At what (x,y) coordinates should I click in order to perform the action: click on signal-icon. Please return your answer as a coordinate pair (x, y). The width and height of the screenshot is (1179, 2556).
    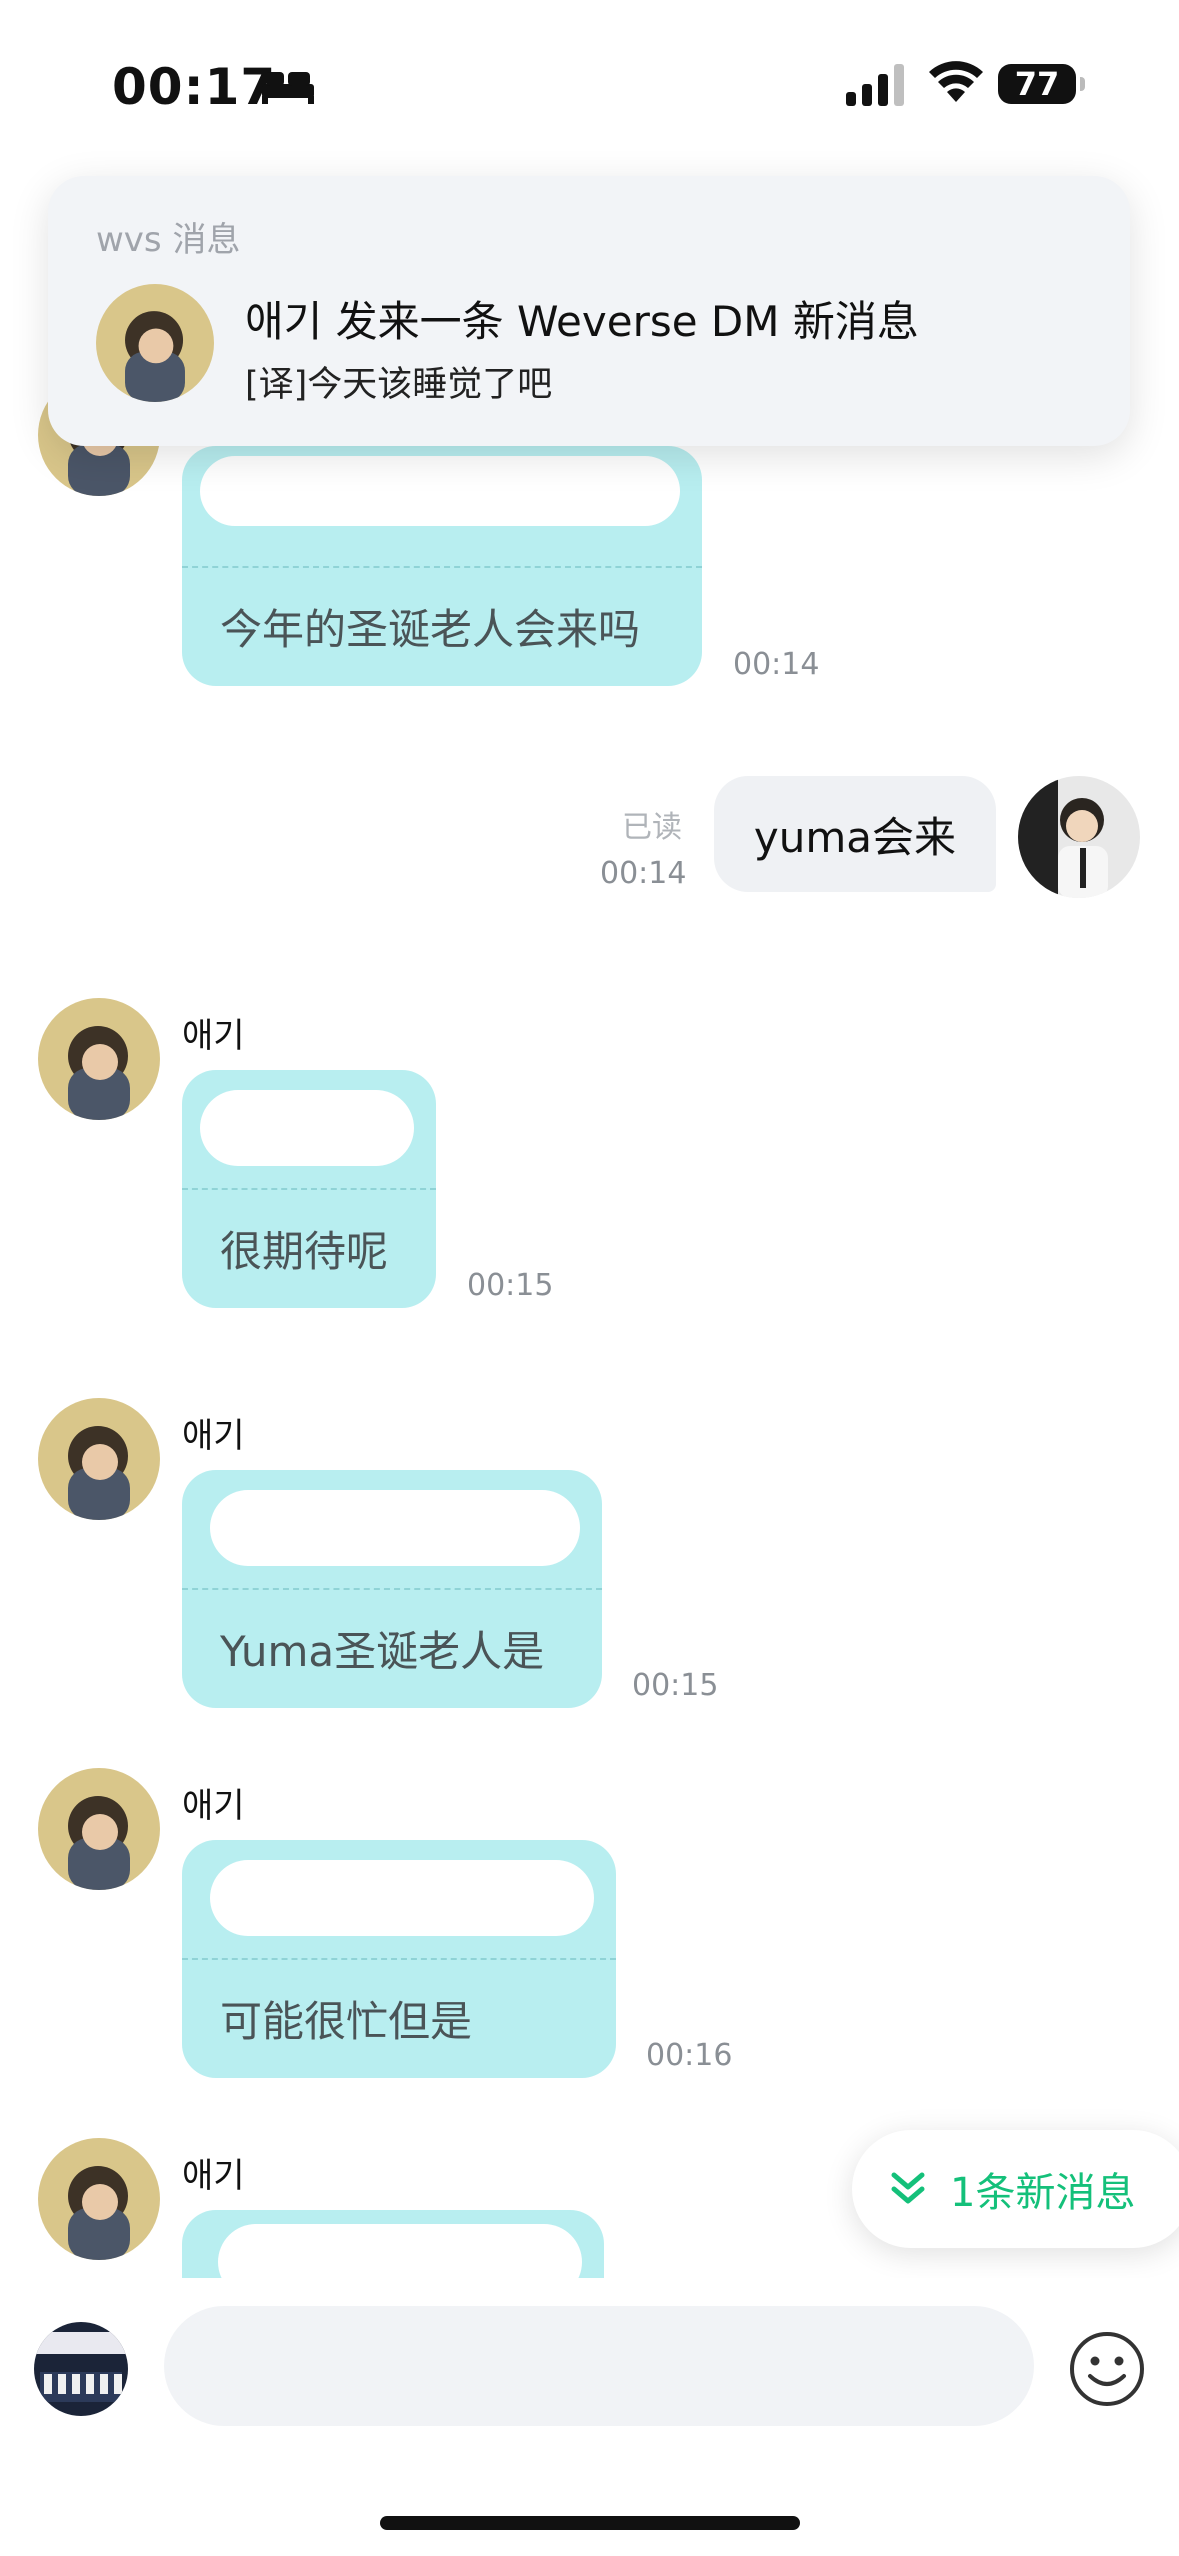
    Looking at the image, I should click on (875, 85).